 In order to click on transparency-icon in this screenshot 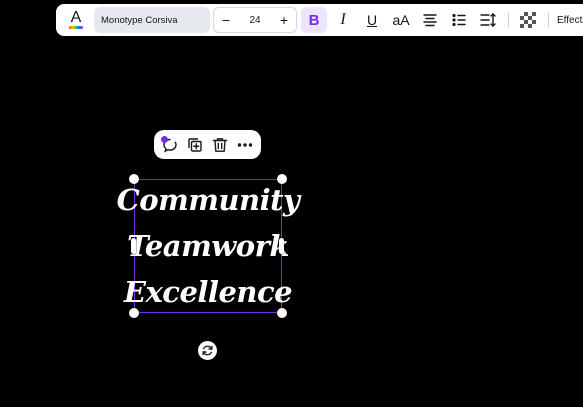, I will do `click(528, 20)`.